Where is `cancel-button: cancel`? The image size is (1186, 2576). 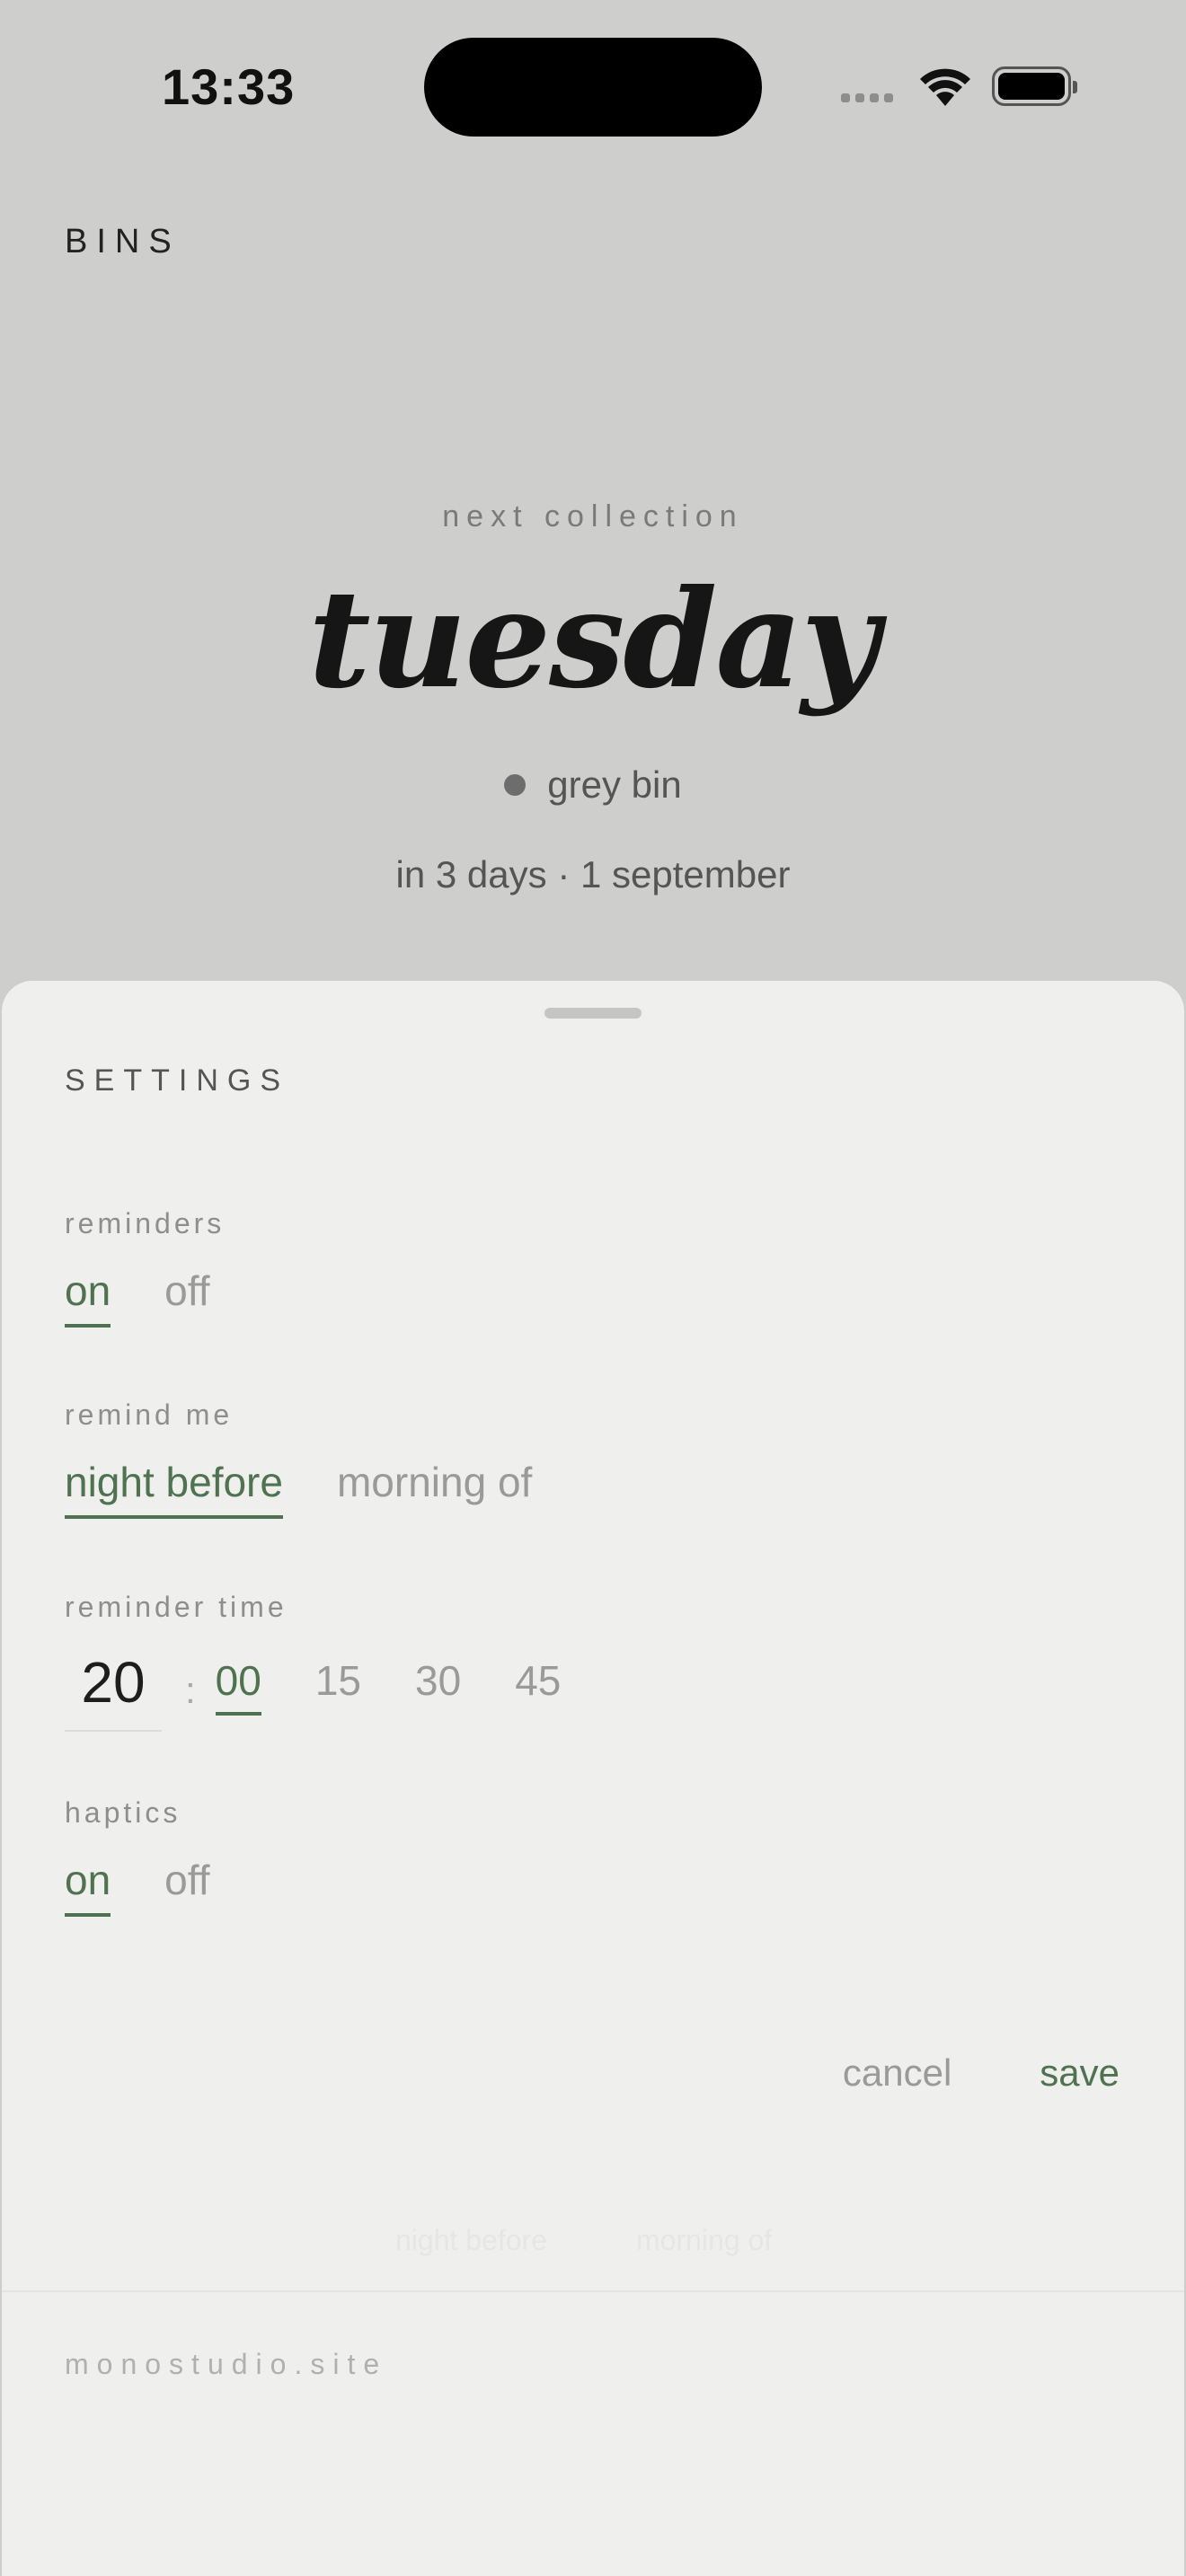 cancel-button: cancel is located at coordinates (897, 2073).